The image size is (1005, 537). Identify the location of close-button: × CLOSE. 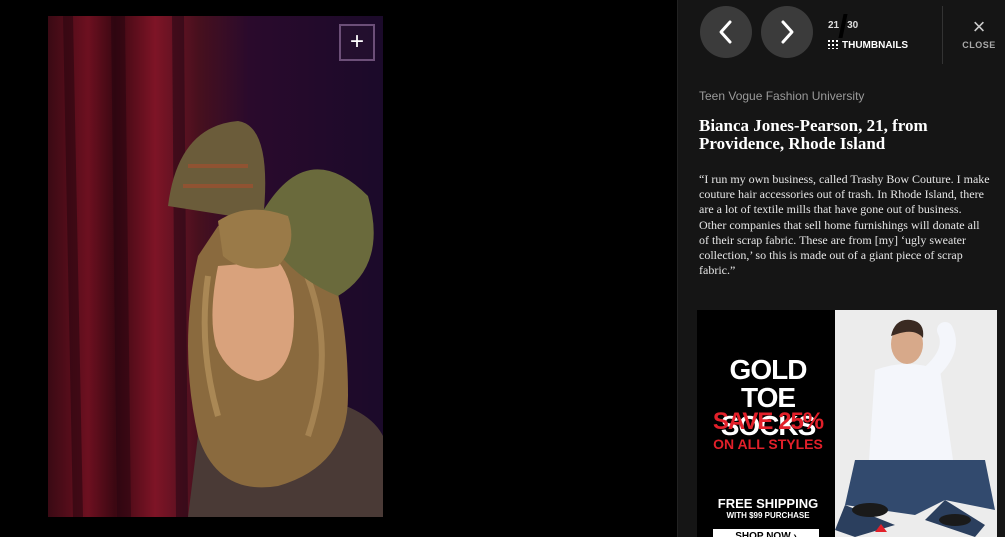
(979, 32).